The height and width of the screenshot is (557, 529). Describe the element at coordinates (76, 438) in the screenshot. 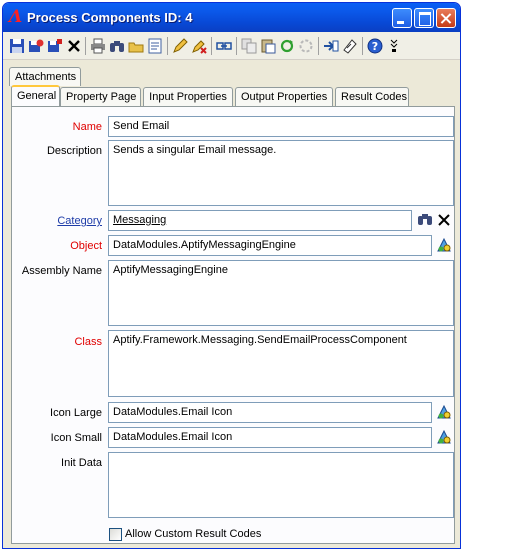

I see `icon-small-label: Icon Small` at that location.